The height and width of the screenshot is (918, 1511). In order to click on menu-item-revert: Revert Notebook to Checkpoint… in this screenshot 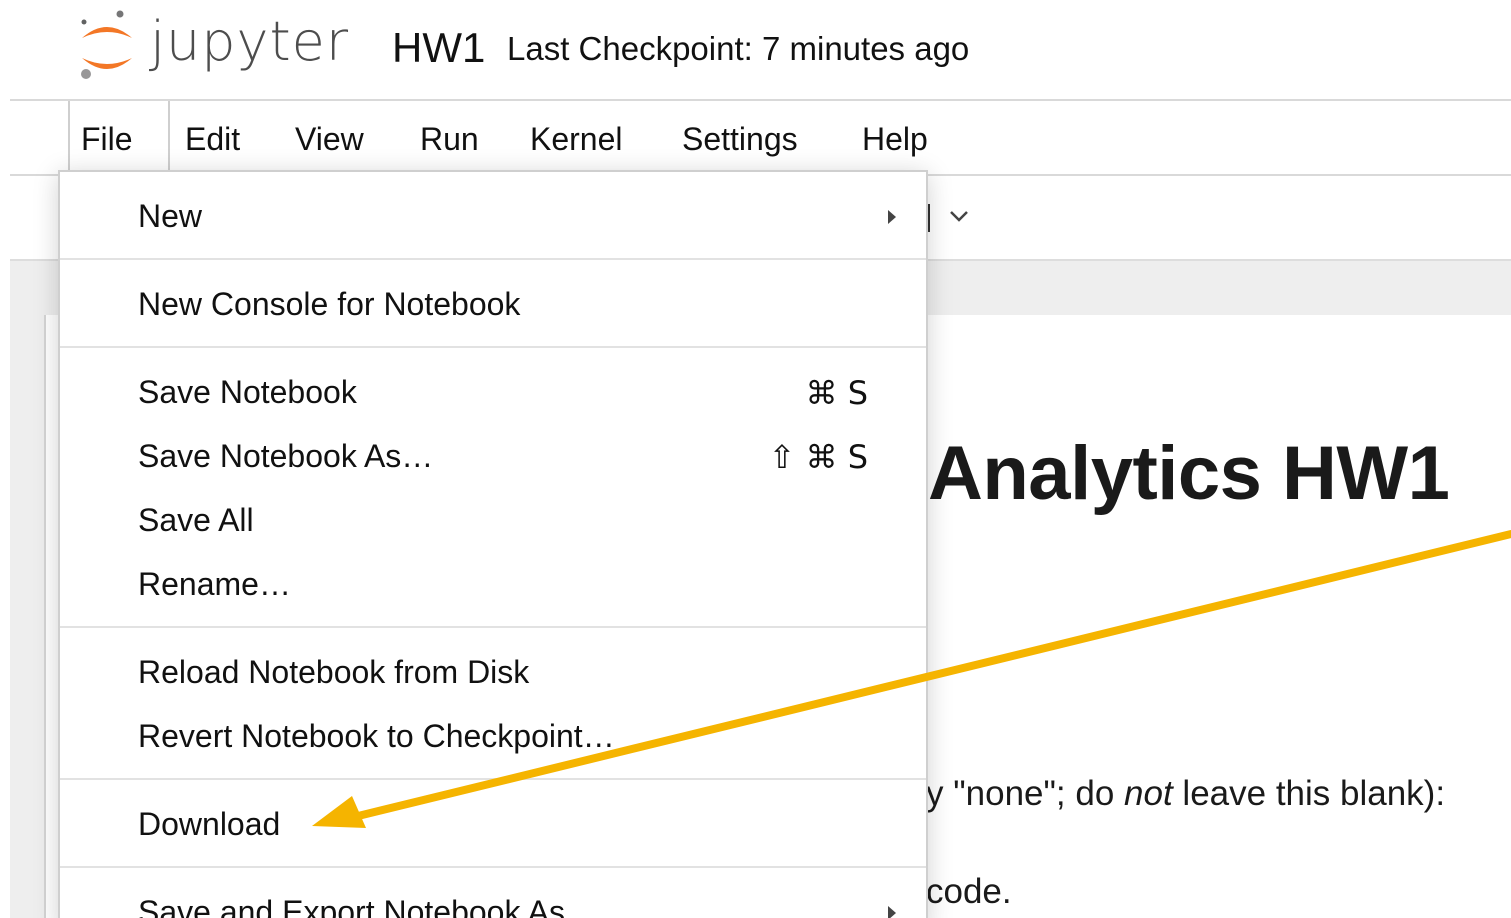, I will do `click(493, 738)`.